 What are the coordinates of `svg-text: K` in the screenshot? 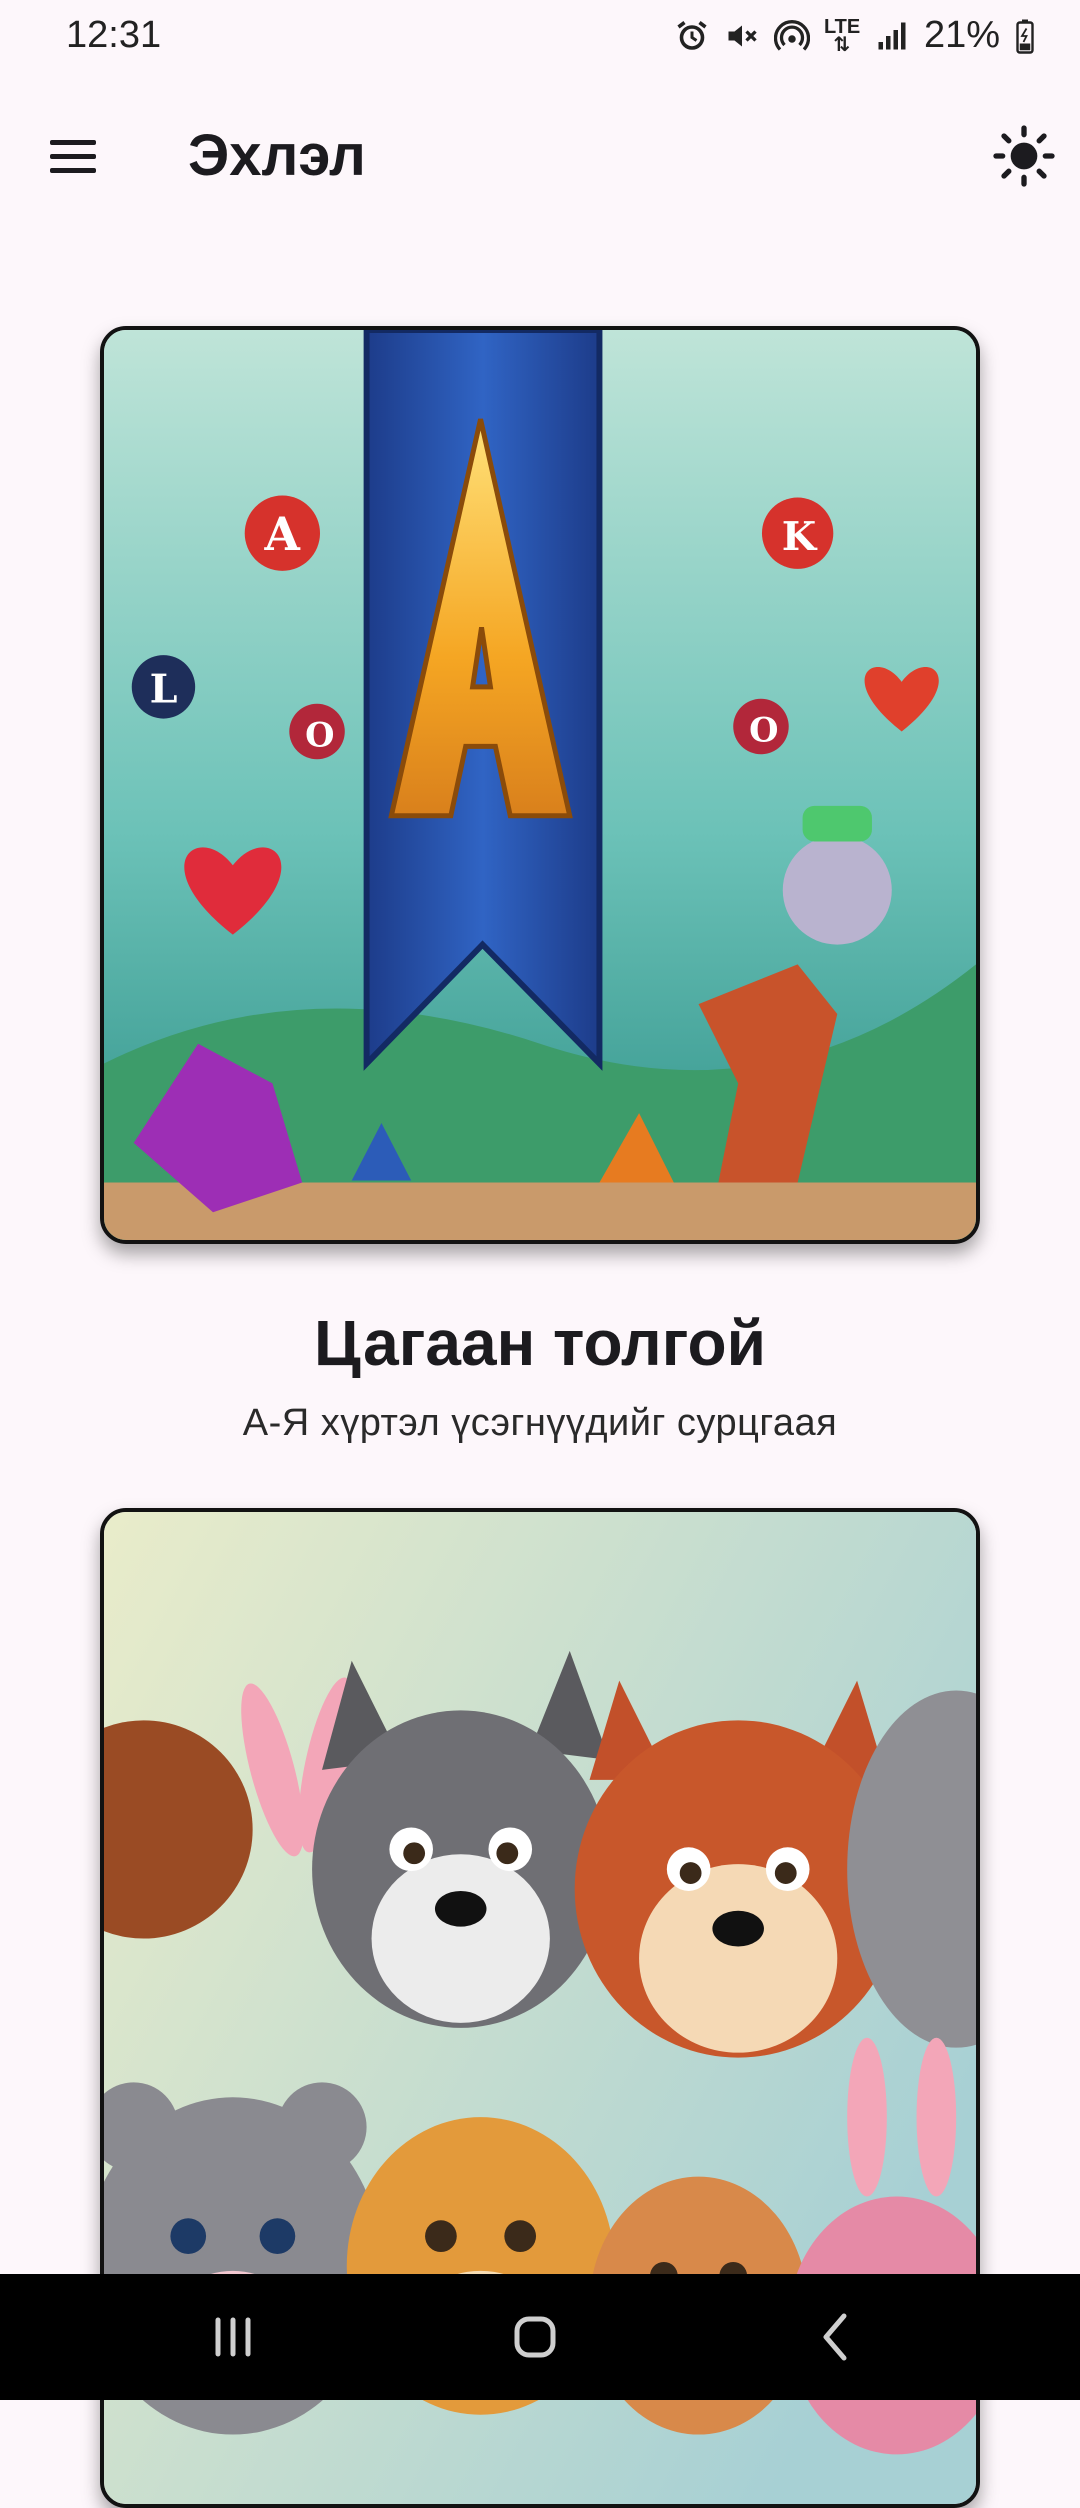 It's located at (800, 537).